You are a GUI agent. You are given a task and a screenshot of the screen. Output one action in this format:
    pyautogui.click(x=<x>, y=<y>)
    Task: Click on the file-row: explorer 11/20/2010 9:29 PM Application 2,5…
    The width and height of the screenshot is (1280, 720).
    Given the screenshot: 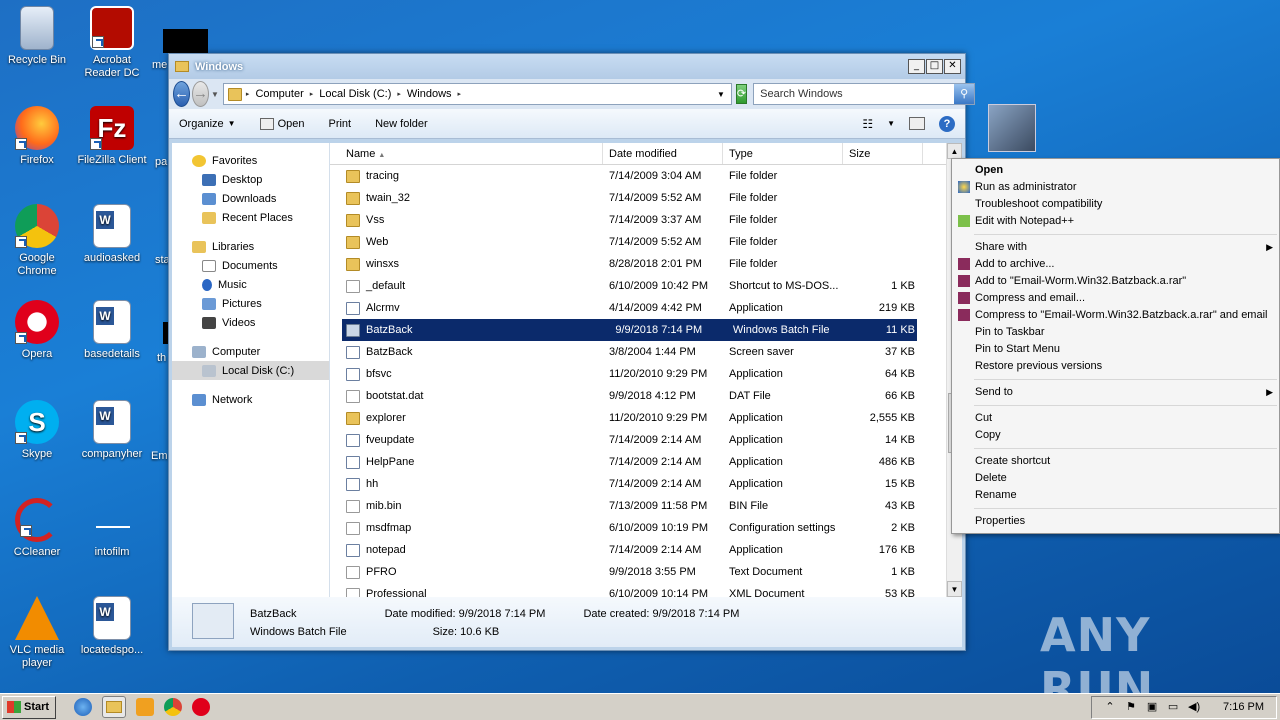 What is the action you would take?
    pyautogui.click(x=638, y=418)
    